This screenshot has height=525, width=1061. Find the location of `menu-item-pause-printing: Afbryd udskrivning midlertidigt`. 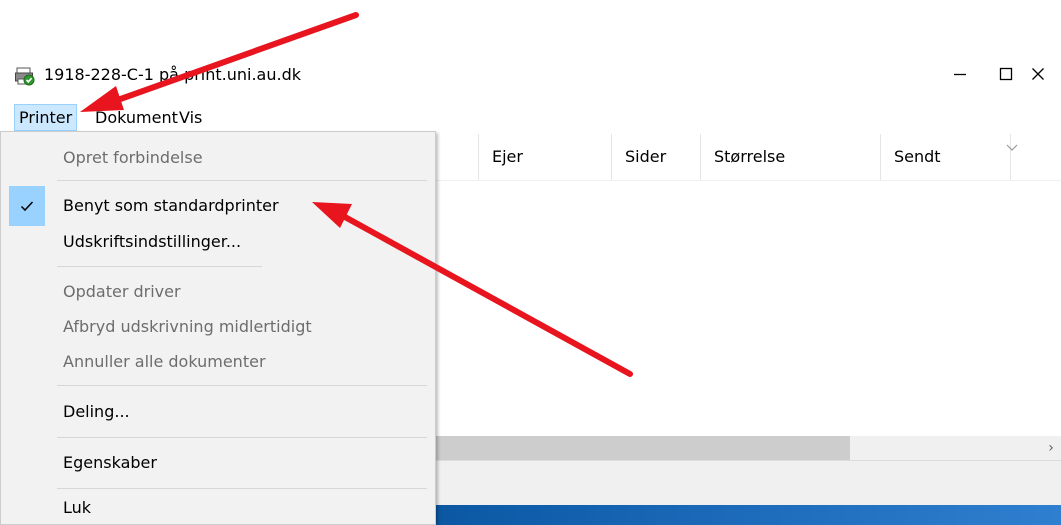

menu-item-pause-printing: Afbryd udskrivning midlertidigt is located at coordinates (217, 327).